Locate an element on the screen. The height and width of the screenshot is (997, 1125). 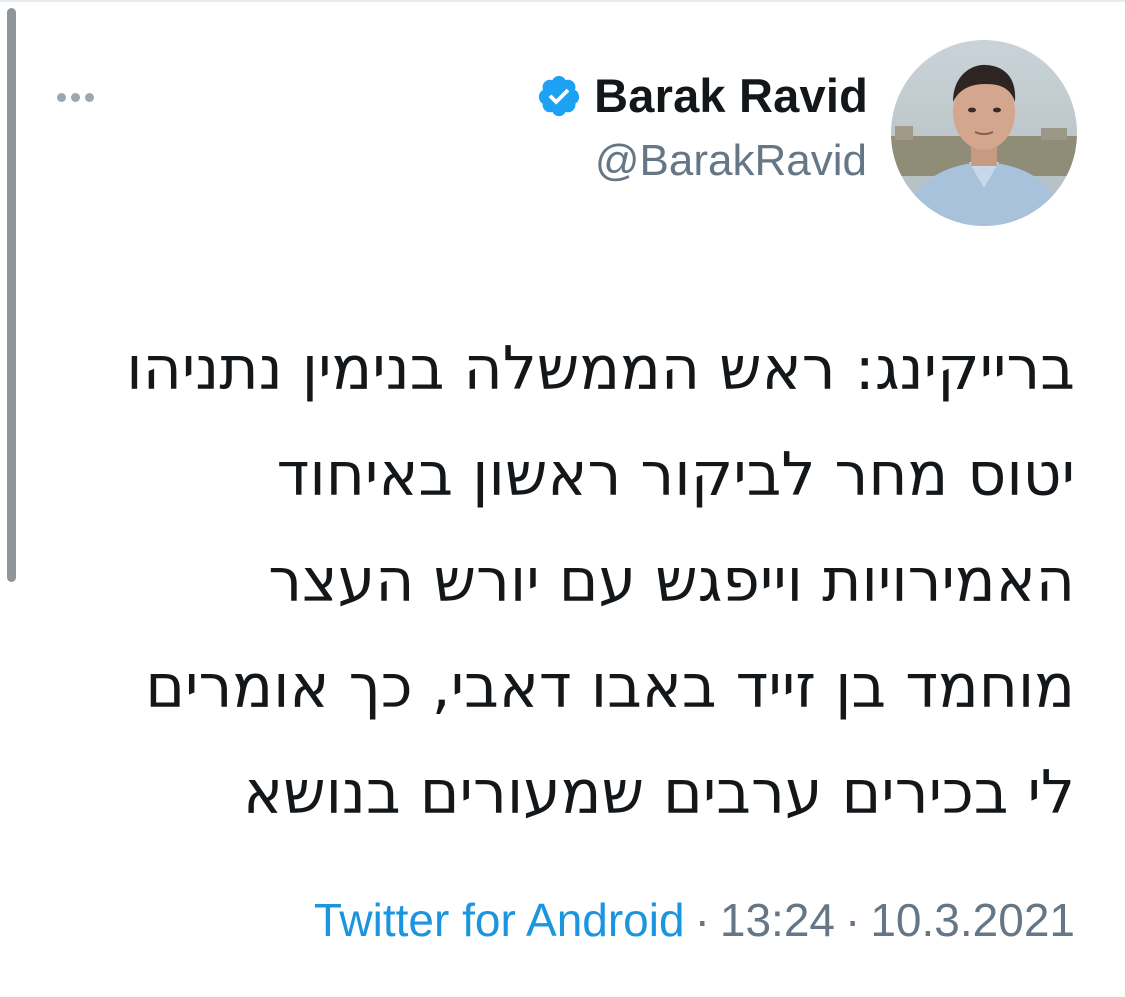
tweet-text-line: האמירויות וייפגש עם יורש העצר is located at coordinates (671, 581).